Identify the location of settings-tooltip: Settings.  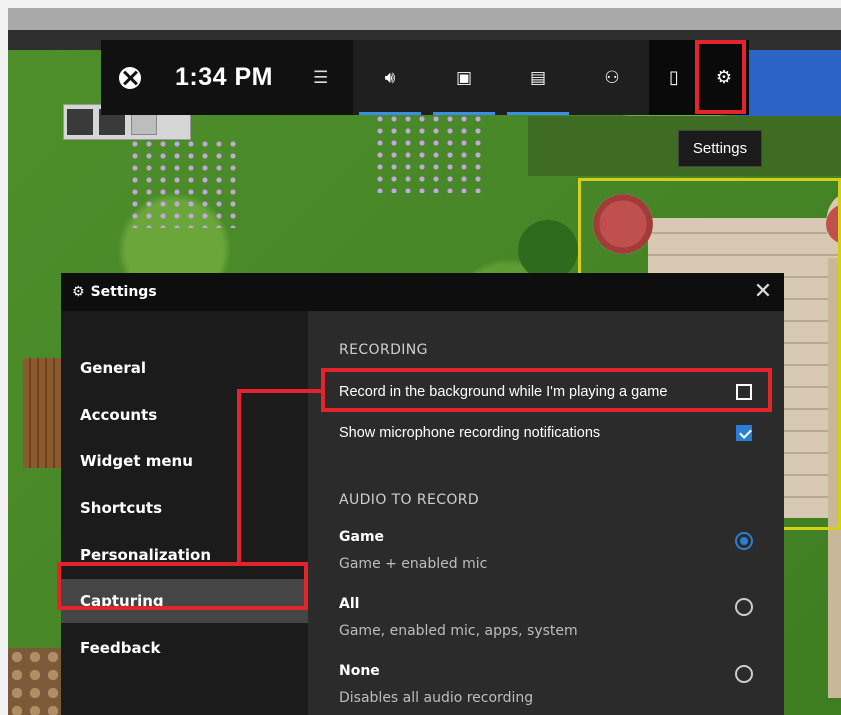
(720, 148).